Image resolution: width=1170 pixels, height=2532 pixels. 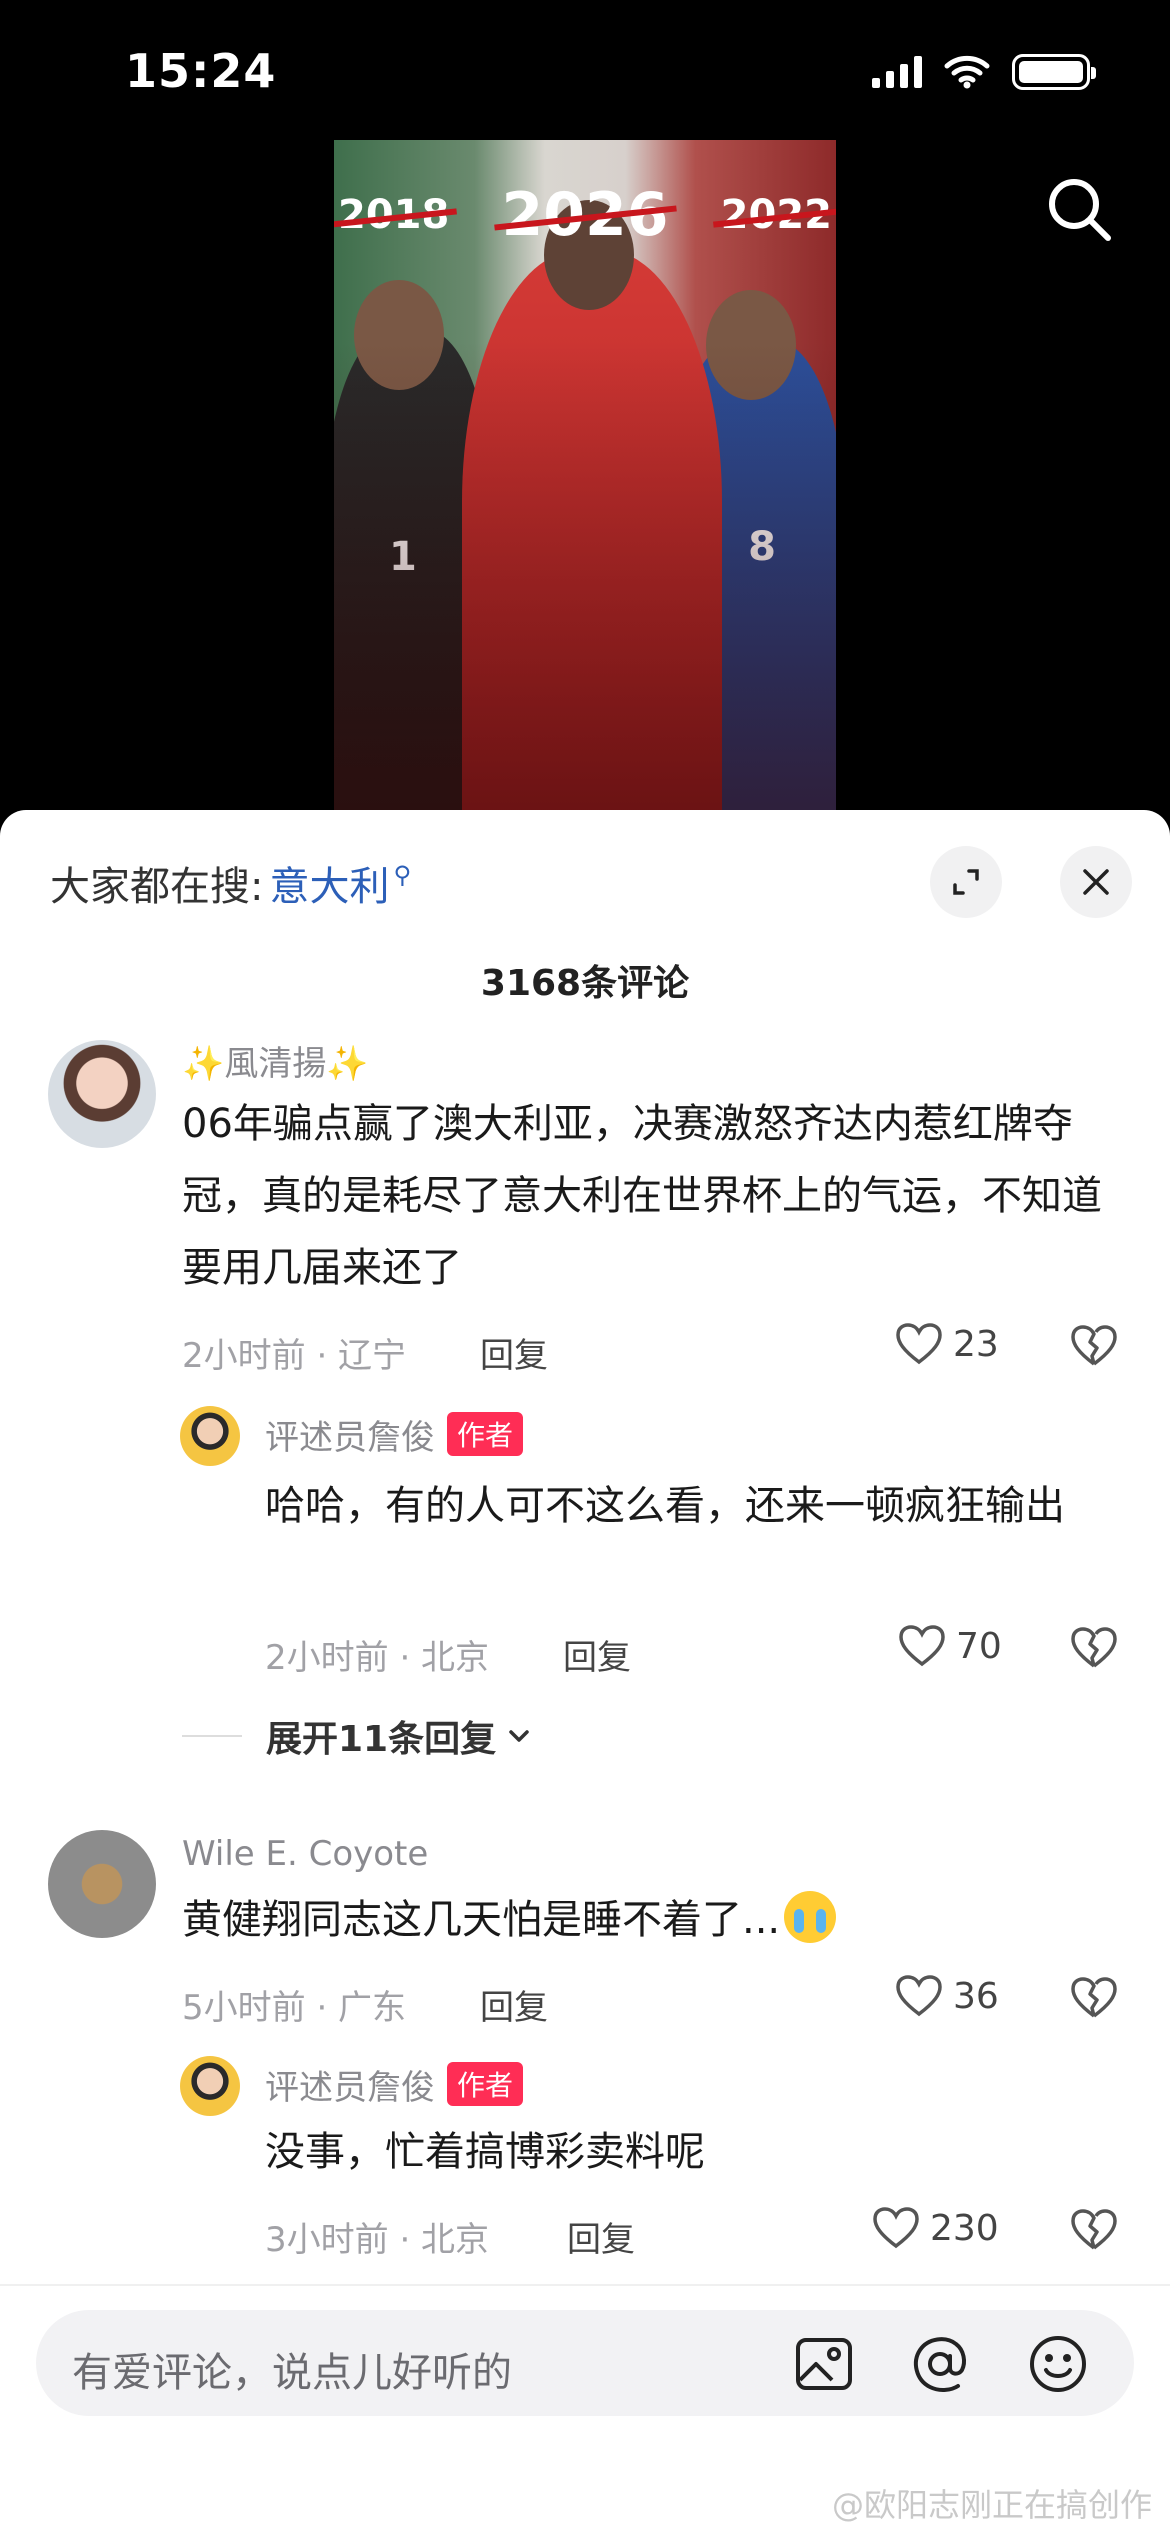 What do you see at coordinates (967, 72) in the screenshot?
I see `wifi-icon` at bounding box center [967, 72].